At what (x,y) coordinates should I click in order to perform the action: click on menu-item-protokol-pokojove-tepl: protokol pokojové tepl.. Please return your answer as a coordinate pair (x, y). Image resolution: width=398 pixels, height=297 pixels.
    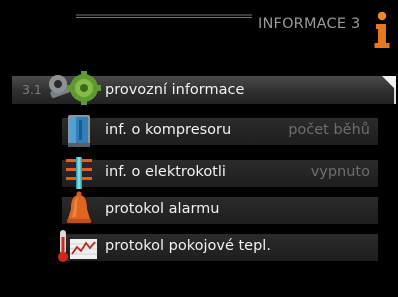
    Looking at the image, I should click on (218, 246).